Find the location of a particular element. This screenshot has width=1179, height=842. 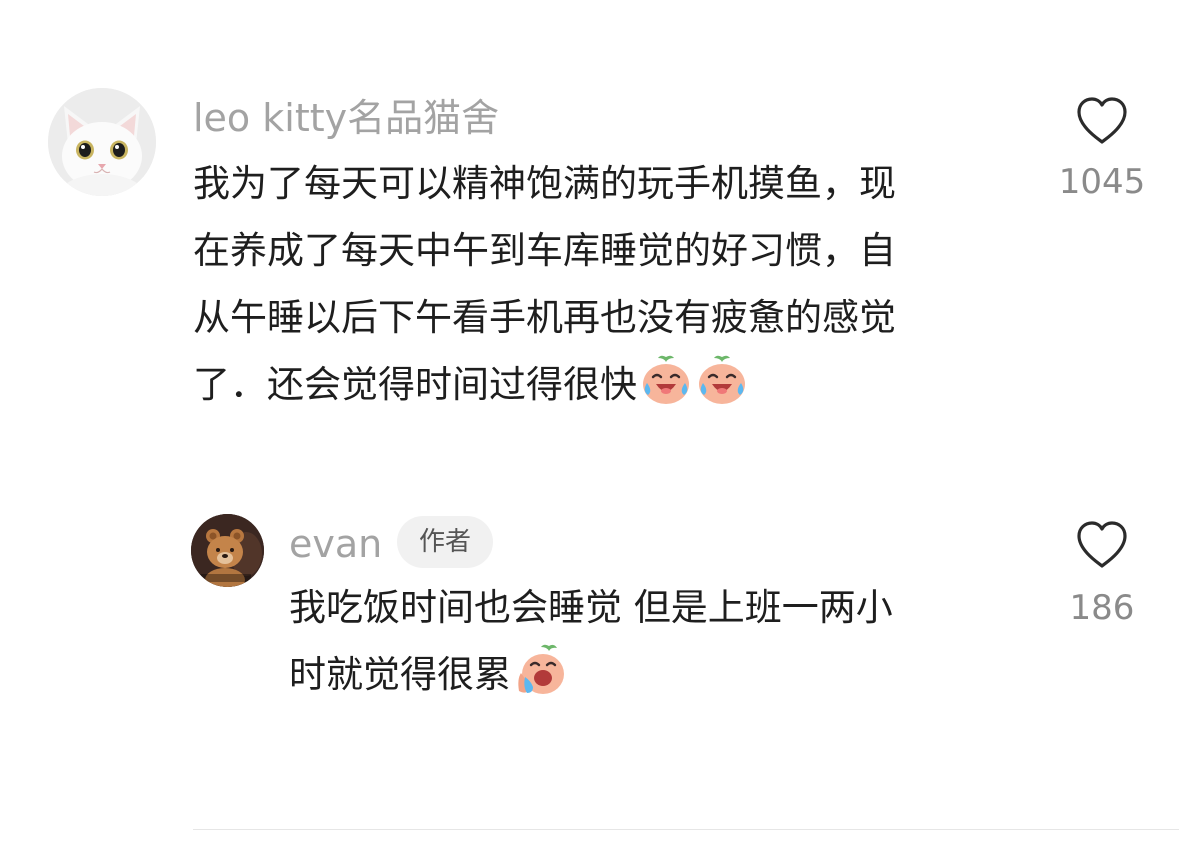

reply-text: 我吃饭时间也会睡觉 但是上班一两小 时就觉得很累 is located at coordinates (649, 641).